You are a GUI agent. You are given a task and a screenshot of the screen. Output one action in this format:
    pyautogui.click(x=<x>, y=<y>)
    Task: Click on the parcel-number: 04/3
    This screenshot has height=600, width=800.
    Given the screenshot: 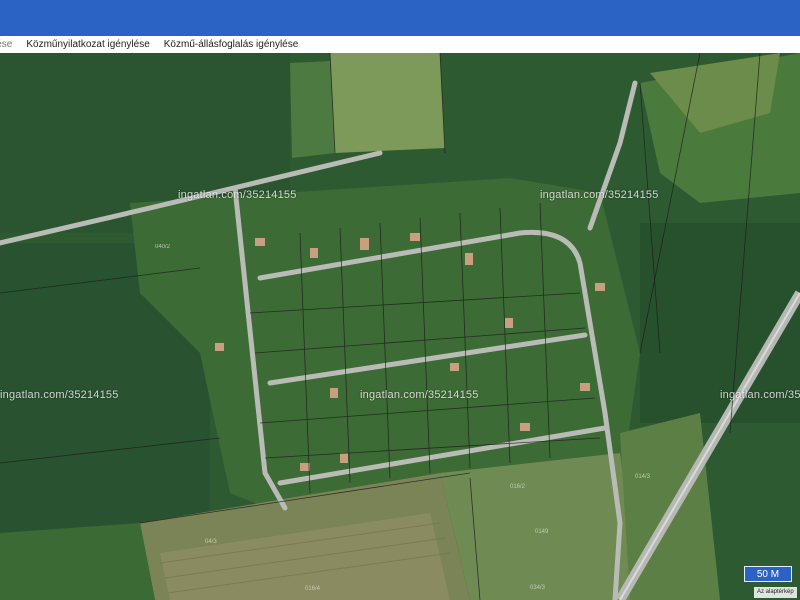 What is the action you would take?
    pyautogui.click(x=211, y=542)
    